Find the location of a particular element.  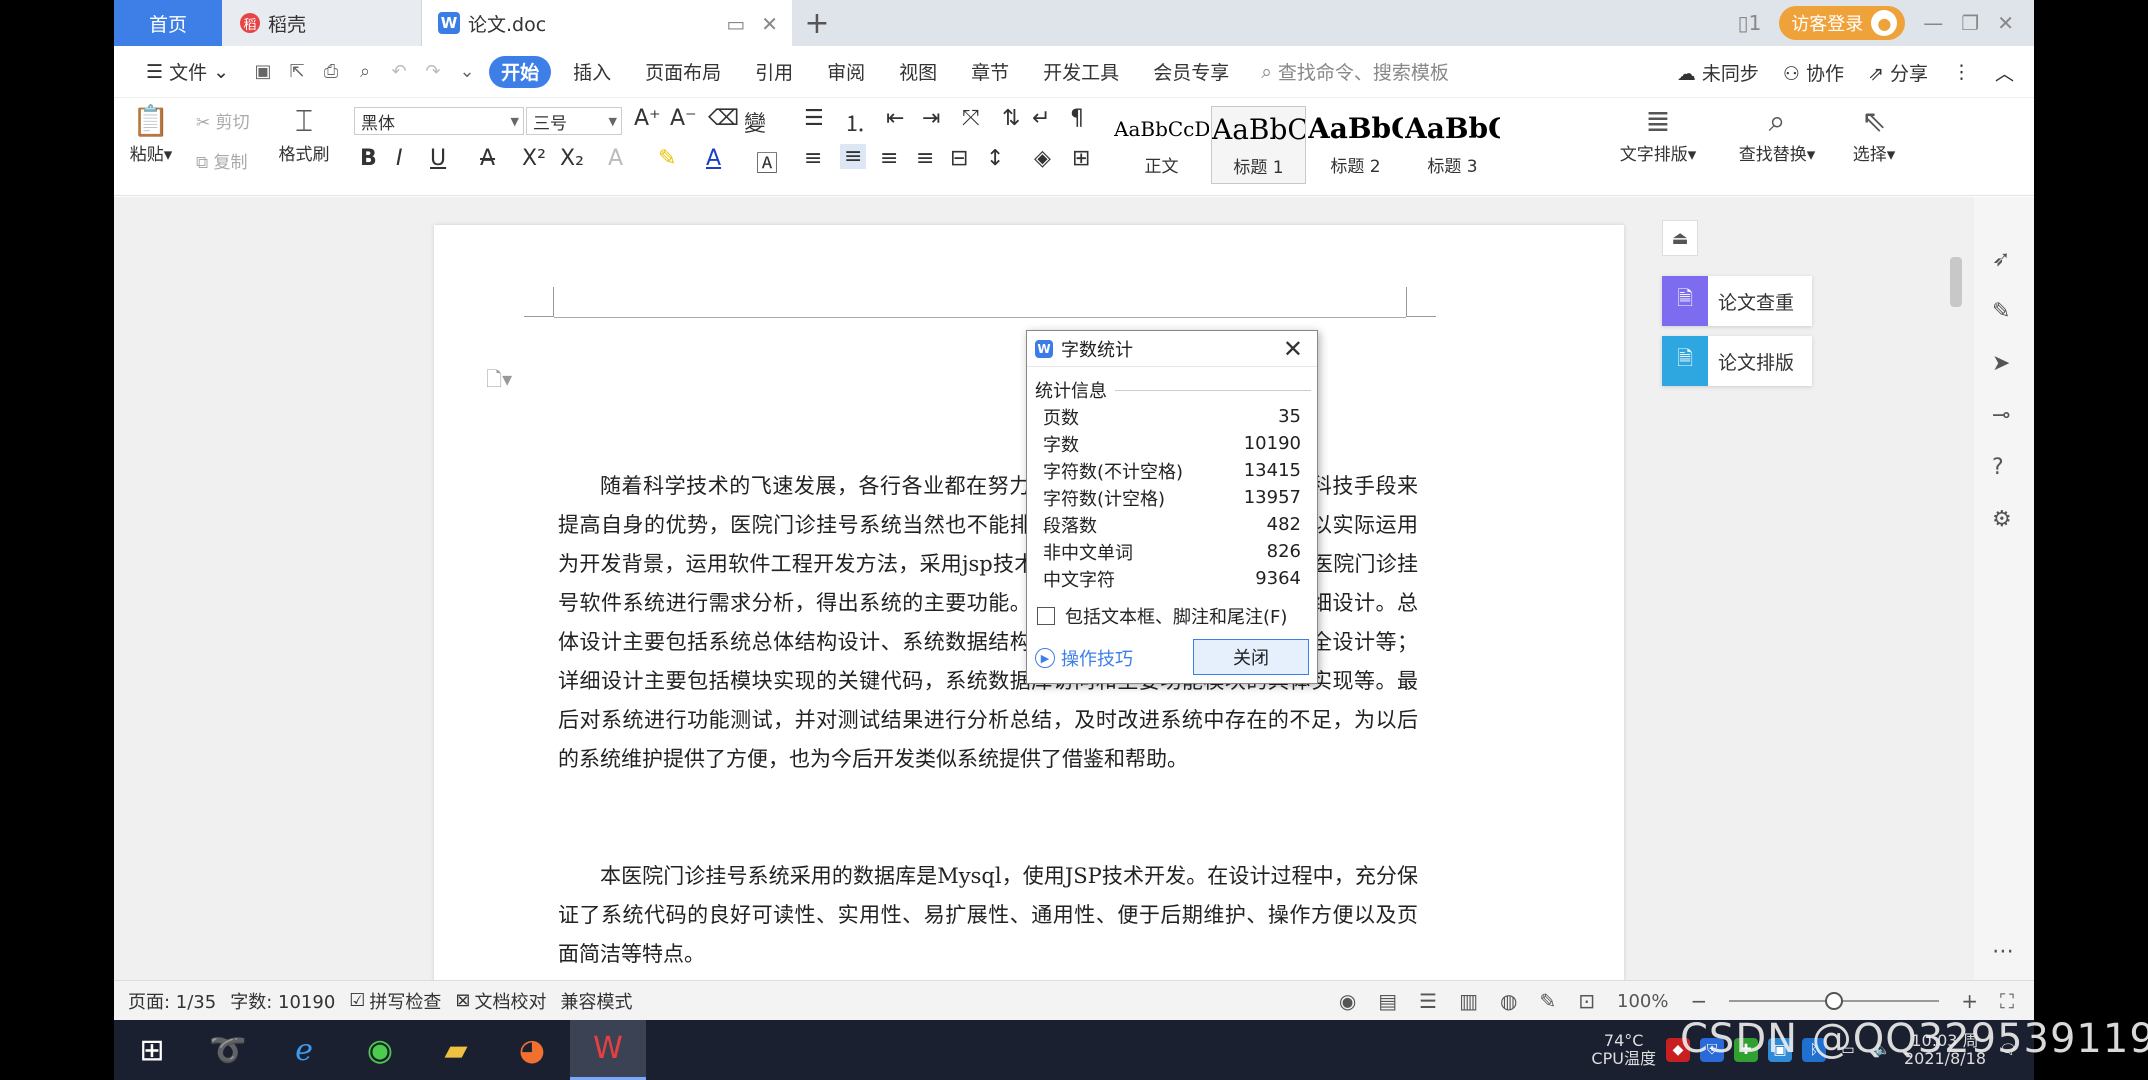

ie-browser-icon: ℯ is located at coordinates (304, 1050).